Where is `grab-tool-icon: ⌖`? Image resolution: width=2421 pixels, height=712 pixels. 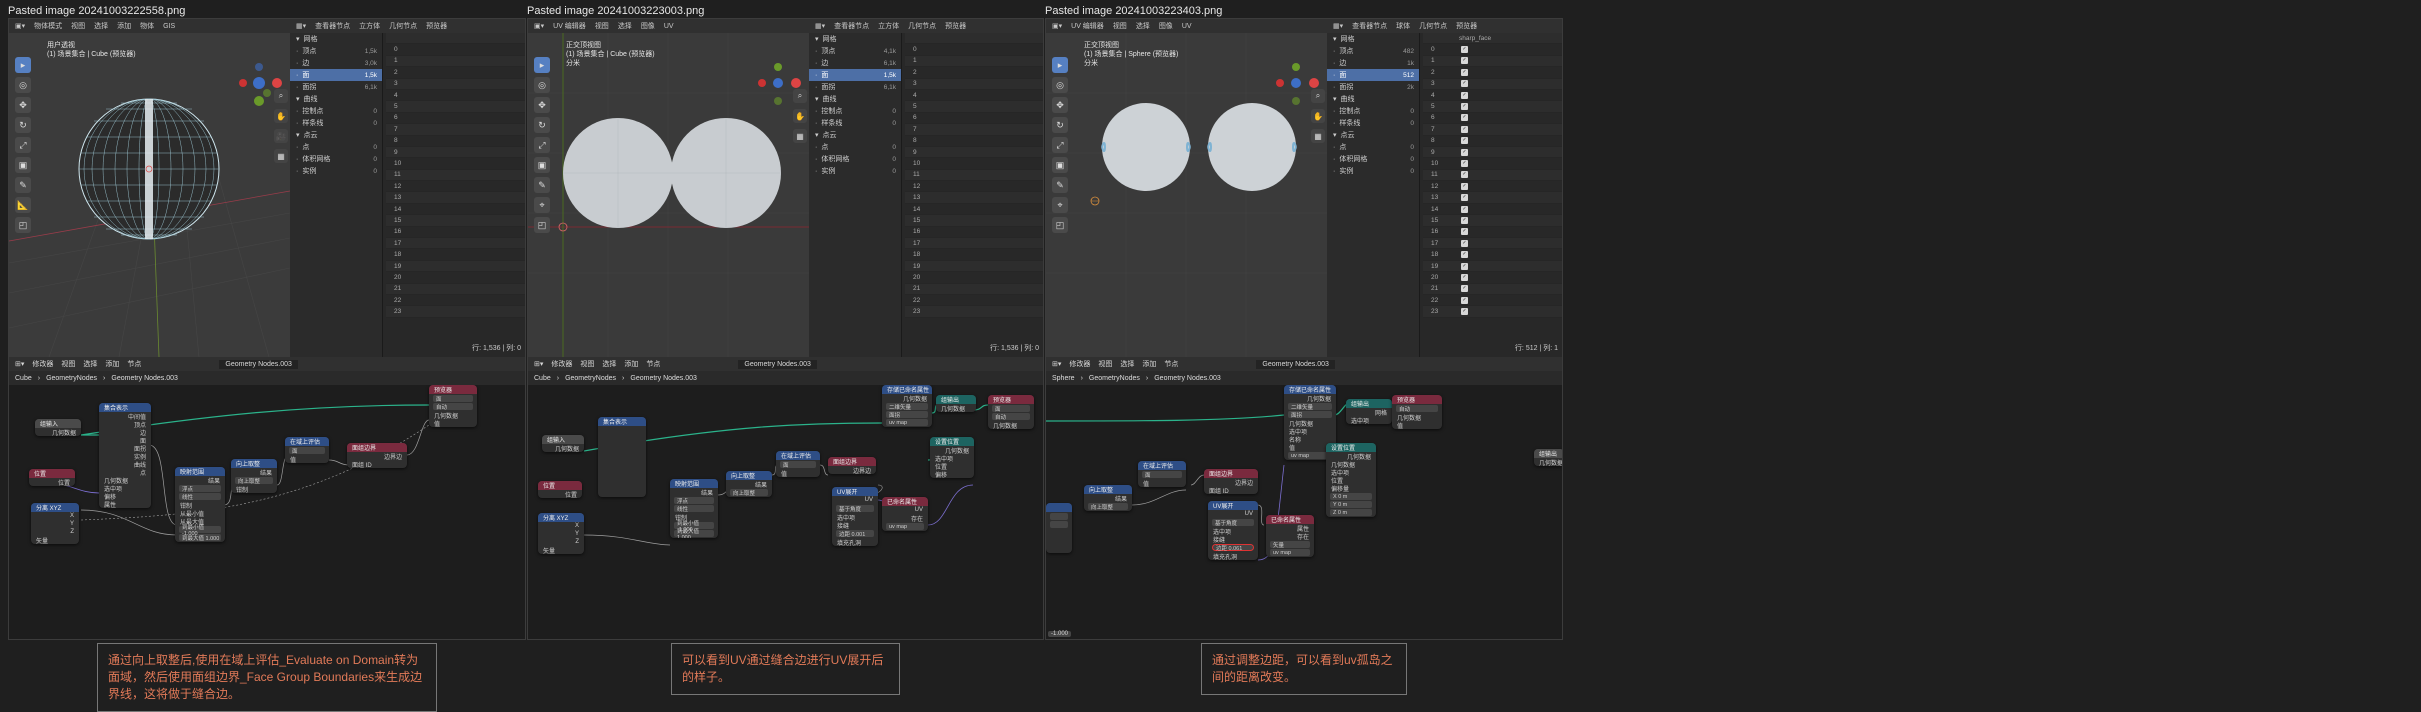 grab-tool-icon: ⌖ is located at coordinates (542, 205).